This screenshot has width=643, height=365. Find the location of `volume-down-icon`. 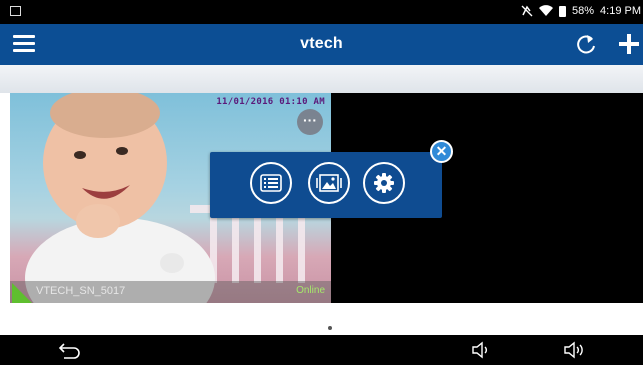

volume-down-icon is located at coordinates (482, 350).